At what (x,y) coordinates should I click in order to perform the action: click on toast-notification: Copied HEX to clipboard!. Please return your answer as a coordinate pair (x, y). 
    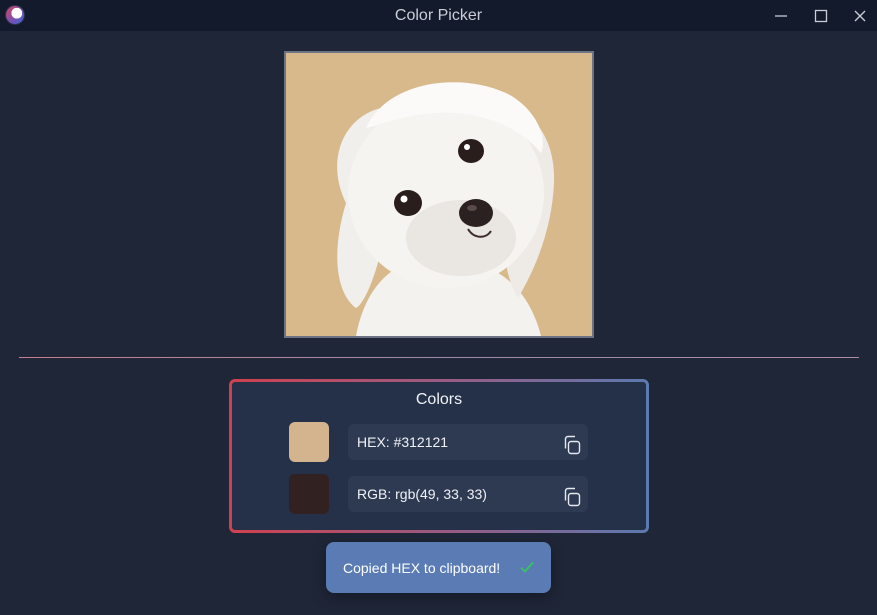
    Looking at the image, I should click on (438, 567).